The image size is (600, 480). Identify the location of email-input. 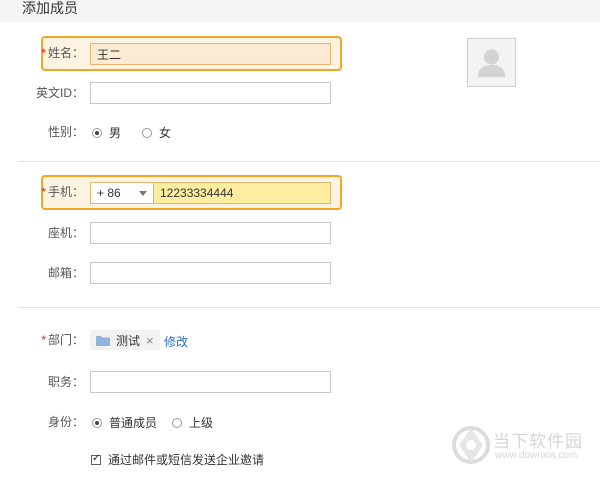
(210, 273).